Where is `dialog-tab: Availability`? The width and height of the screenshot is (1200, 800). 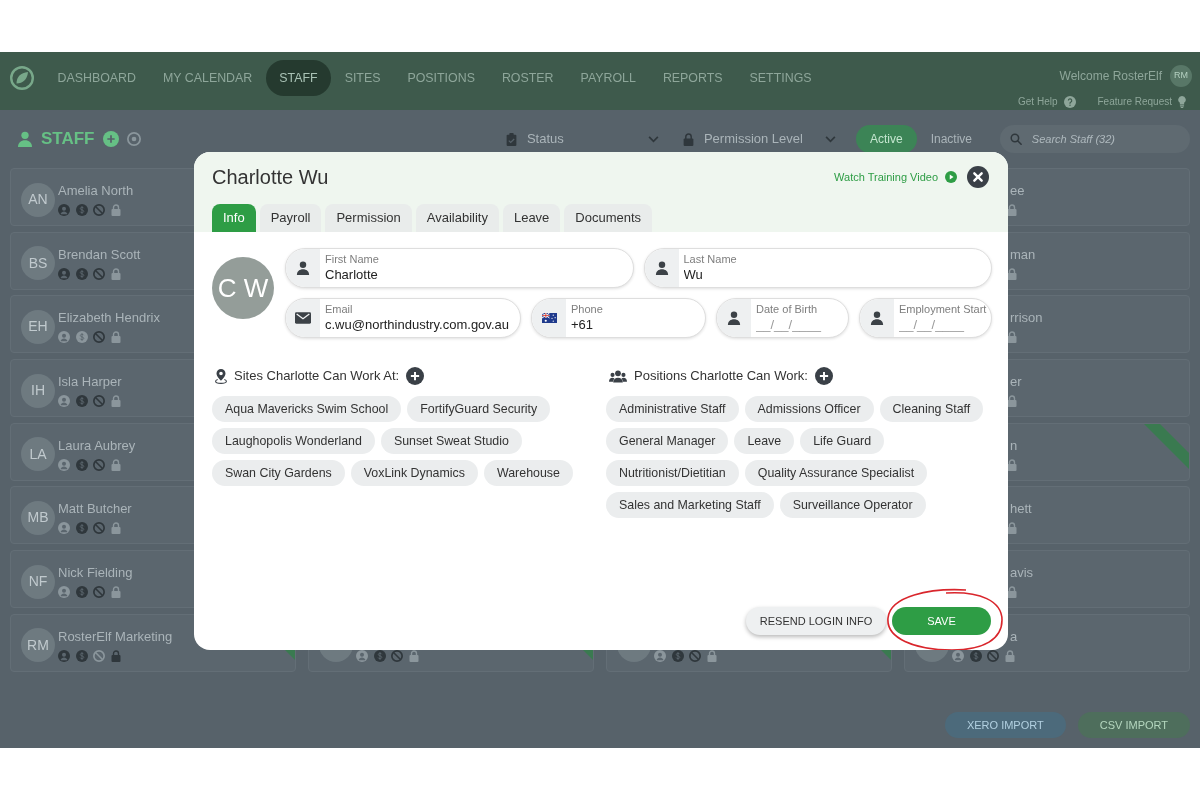
dialog-tab: Availability is located at coordinates (457, 218).